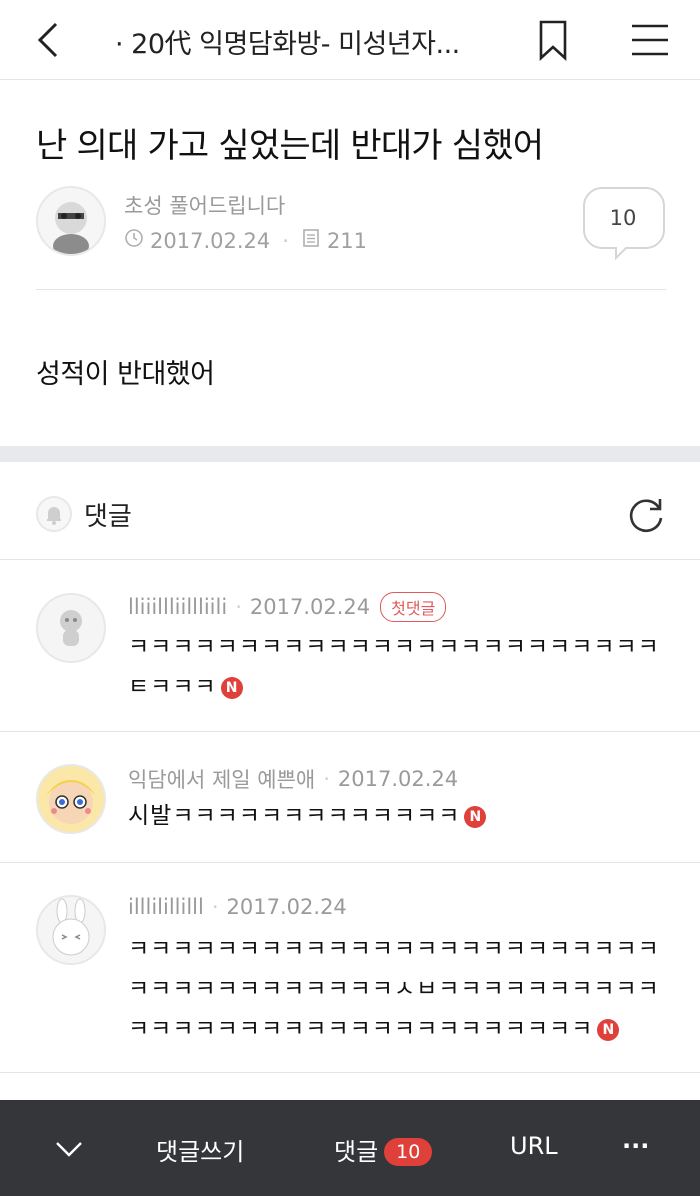  I want to click on view-count: 211, so click(347, 240).